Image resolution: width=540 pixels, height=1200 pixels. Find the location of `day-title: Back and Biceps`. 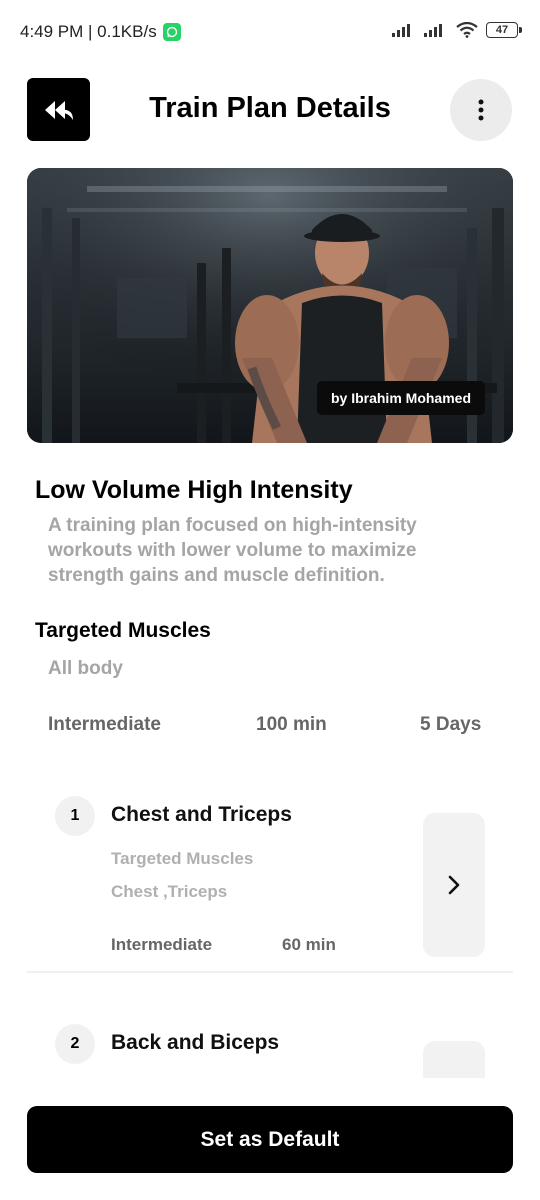

day-title: Back and Biceps is located at coordinates (195, 1042).